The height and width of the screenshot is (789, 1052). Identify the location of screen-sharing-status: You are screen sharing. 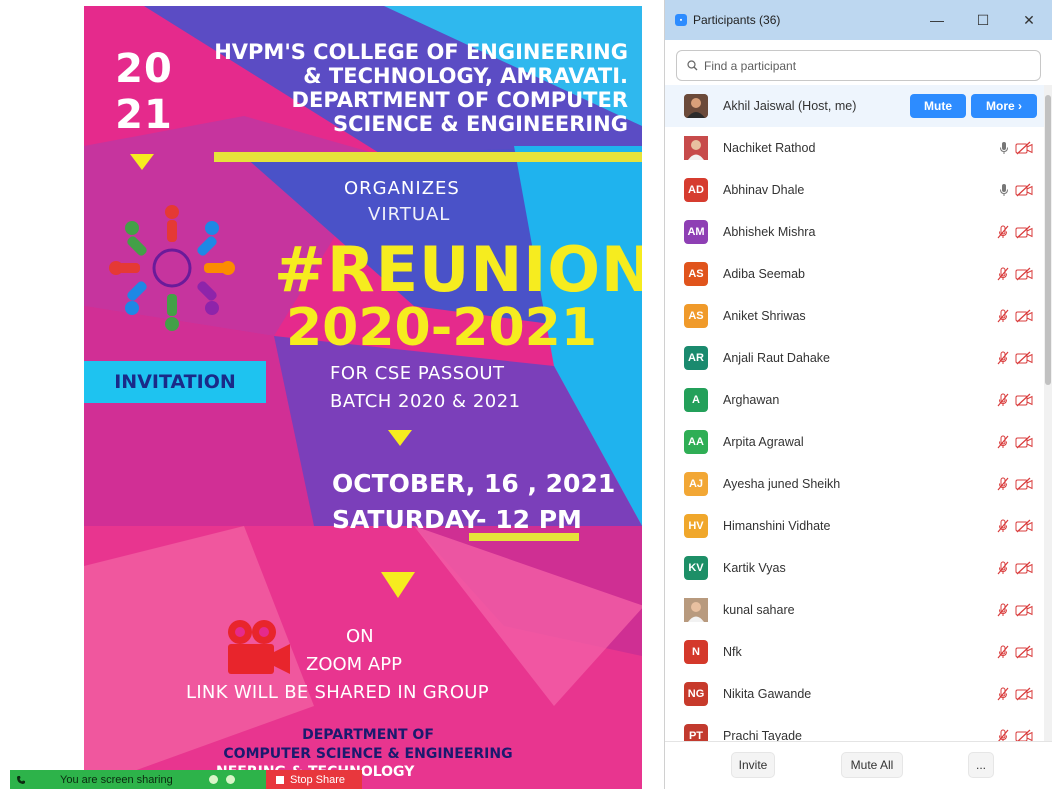
(138, 779).